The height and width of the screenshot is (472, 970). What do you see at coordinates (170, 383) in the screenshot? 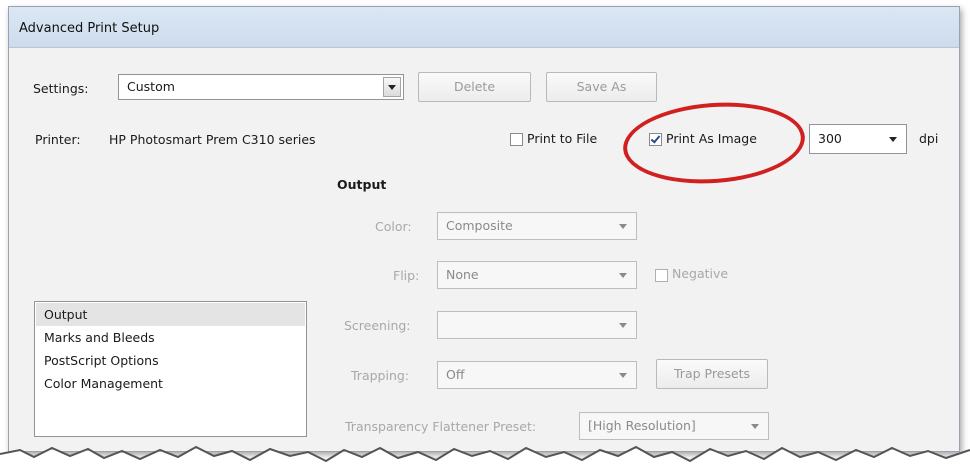
I see `list-item-color-management: Color Management` at bounding box center [170, 383].